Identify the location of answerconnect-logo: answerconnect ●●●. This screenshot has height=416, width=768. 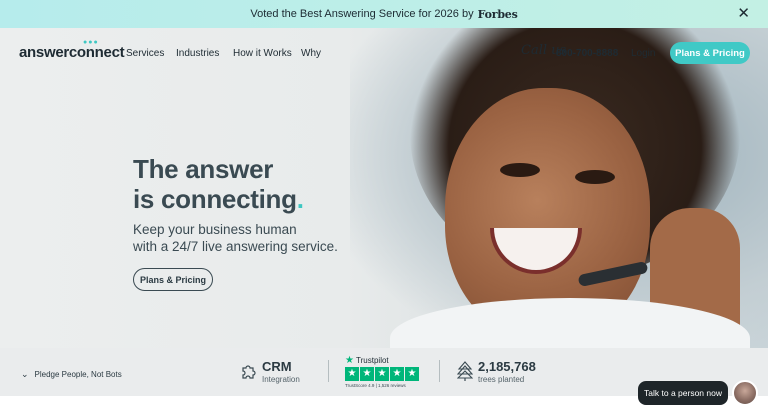
(72, 50).